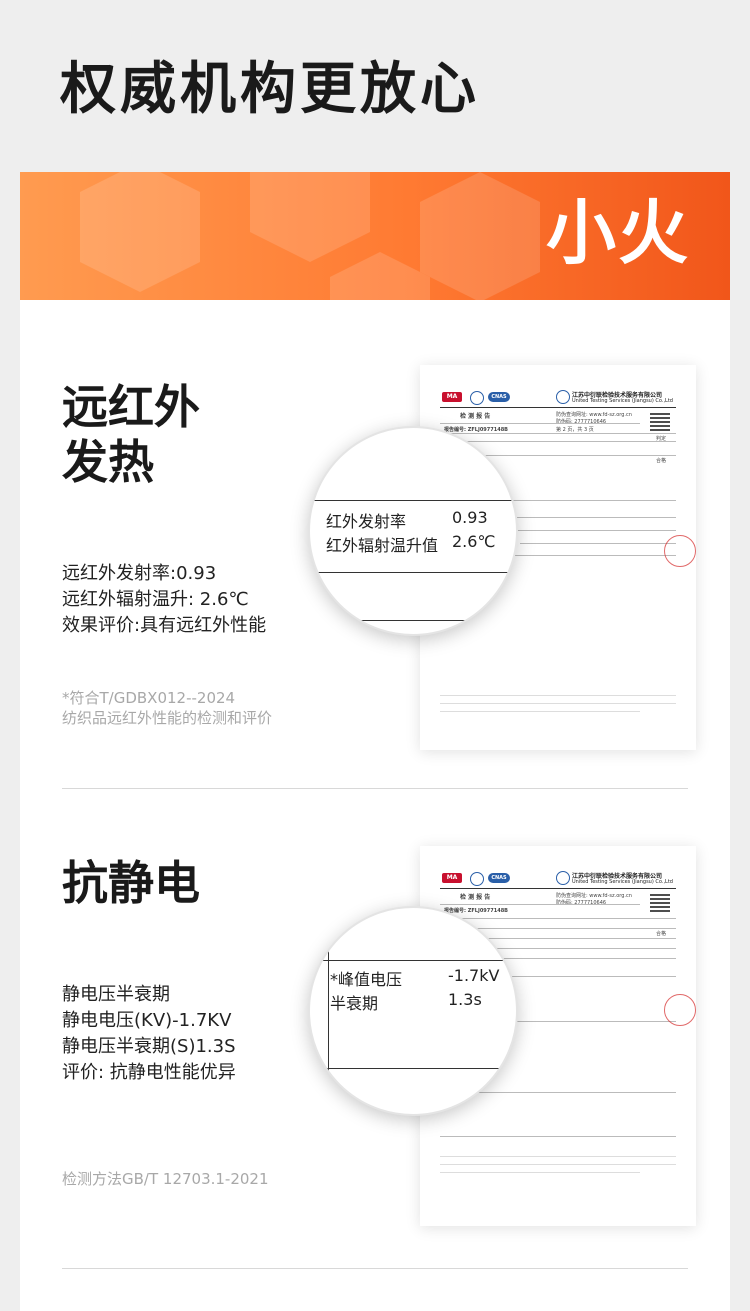 The image size is (750, 1311). Describe the element at coordinates (270, 89) in the screenshot. I see `page-title: 权威机构更放心` at that location.